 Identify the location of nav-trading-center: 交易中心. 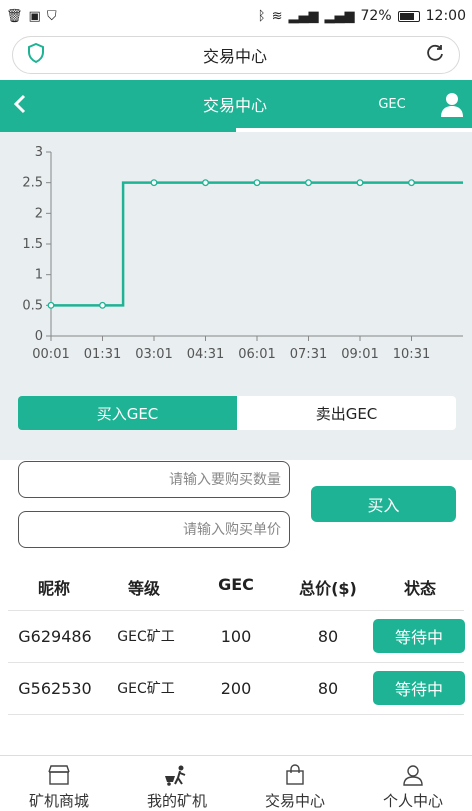
(295, 783).